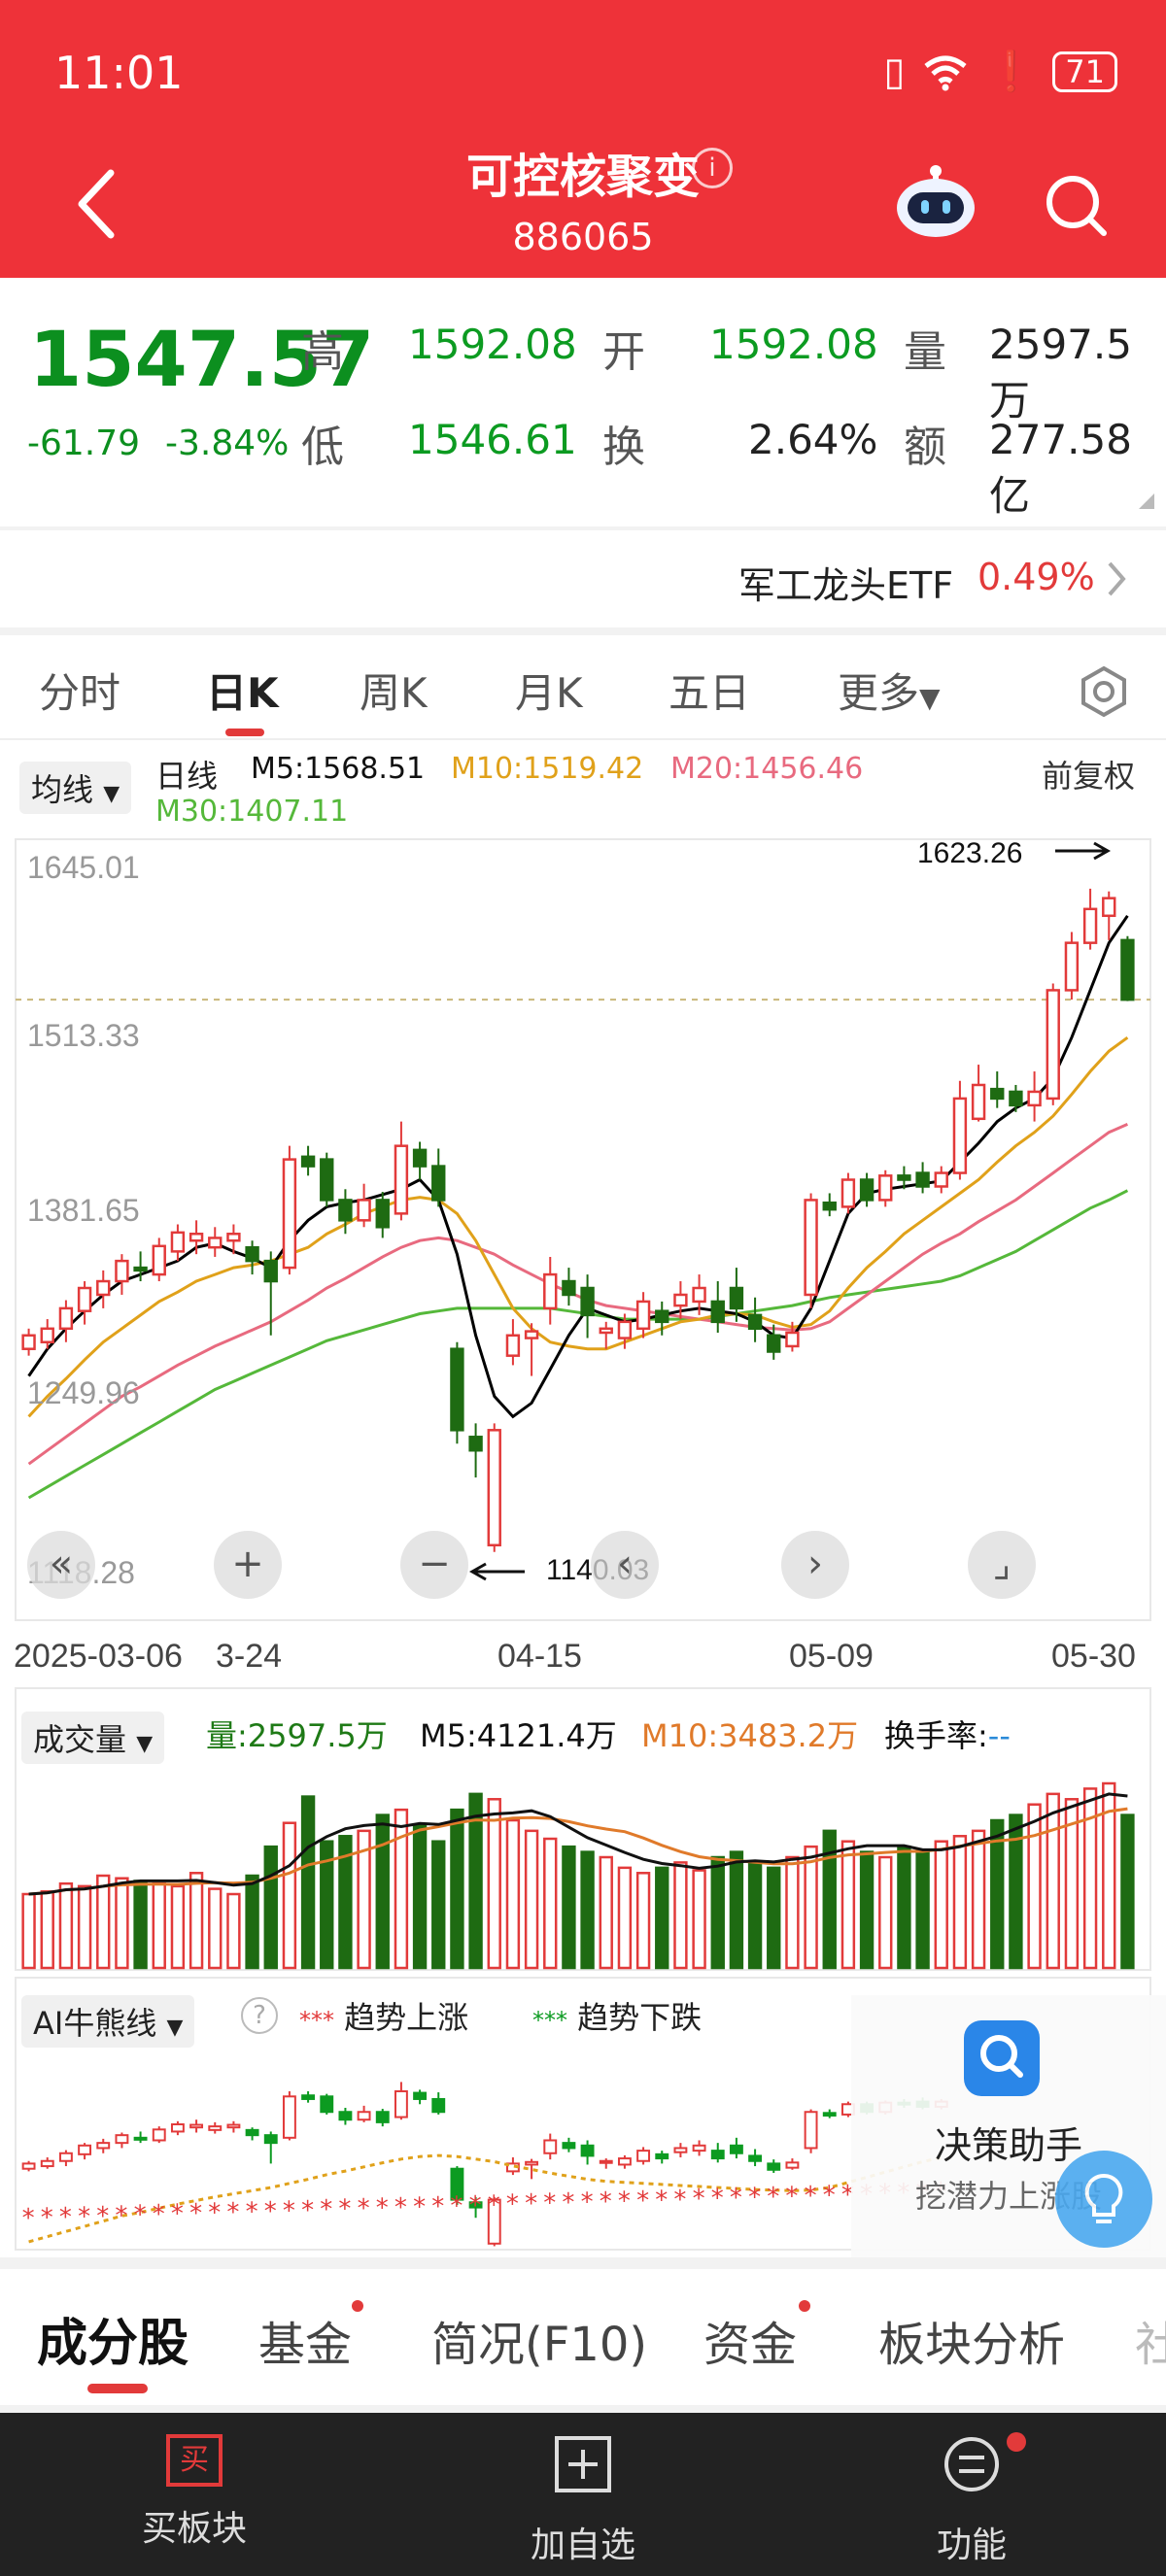  Describe the element at coordinates (1146, 501) in the screenshot. I see `expand-corner-icon` at that location.